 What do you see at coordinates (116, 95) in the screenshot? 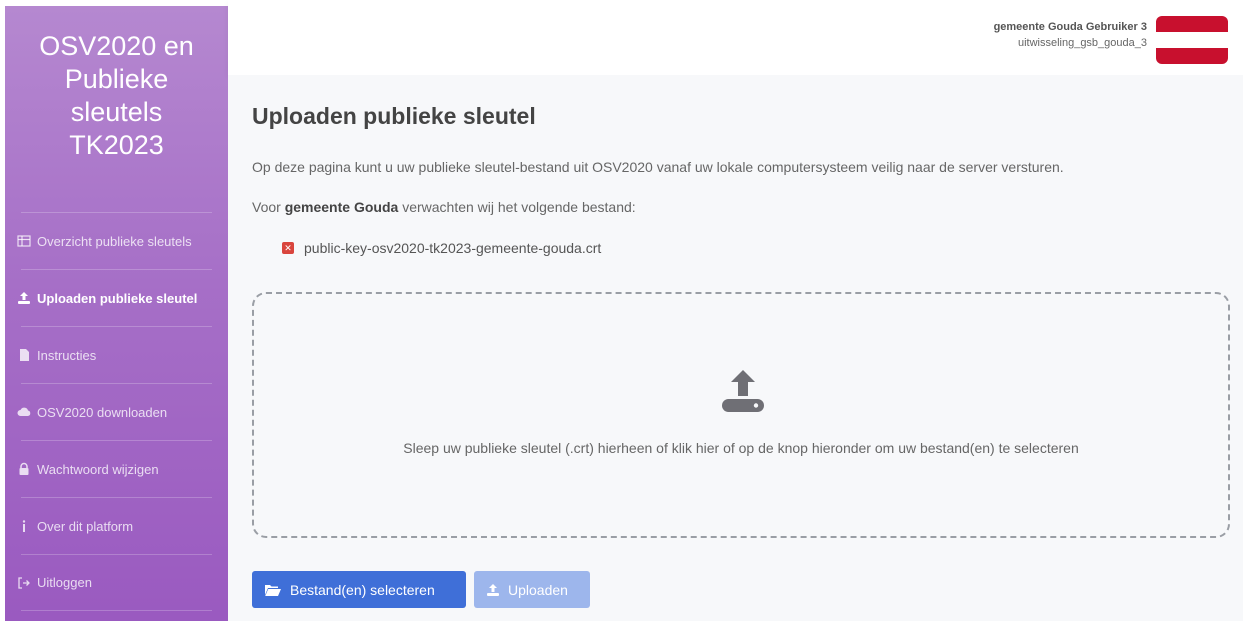
I see `app-title: OSV2020 en Publieke sleutels TK2023` at bounding box center [116, 95].